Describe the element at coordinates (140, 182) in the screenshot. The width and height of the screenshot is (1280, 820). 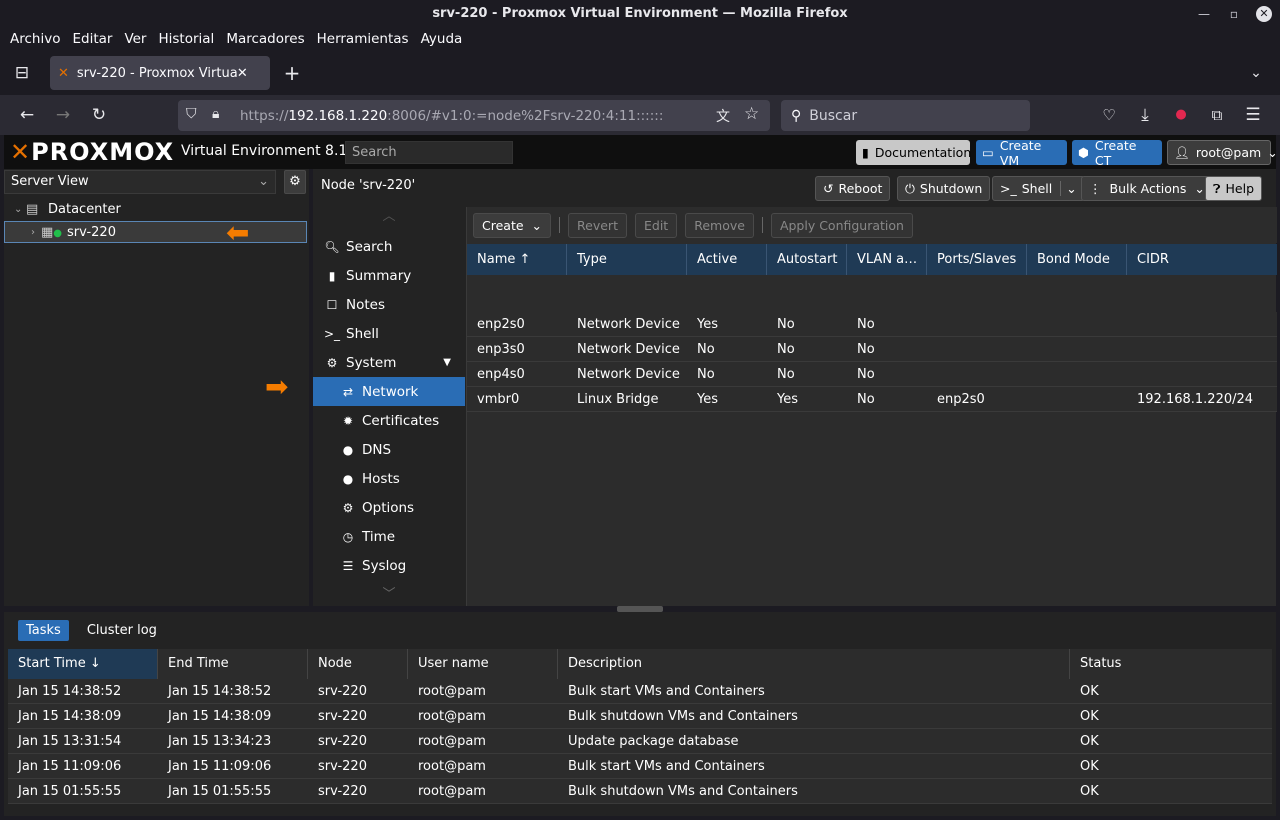
I see `server-view-select: Server View ⌄` at that location.